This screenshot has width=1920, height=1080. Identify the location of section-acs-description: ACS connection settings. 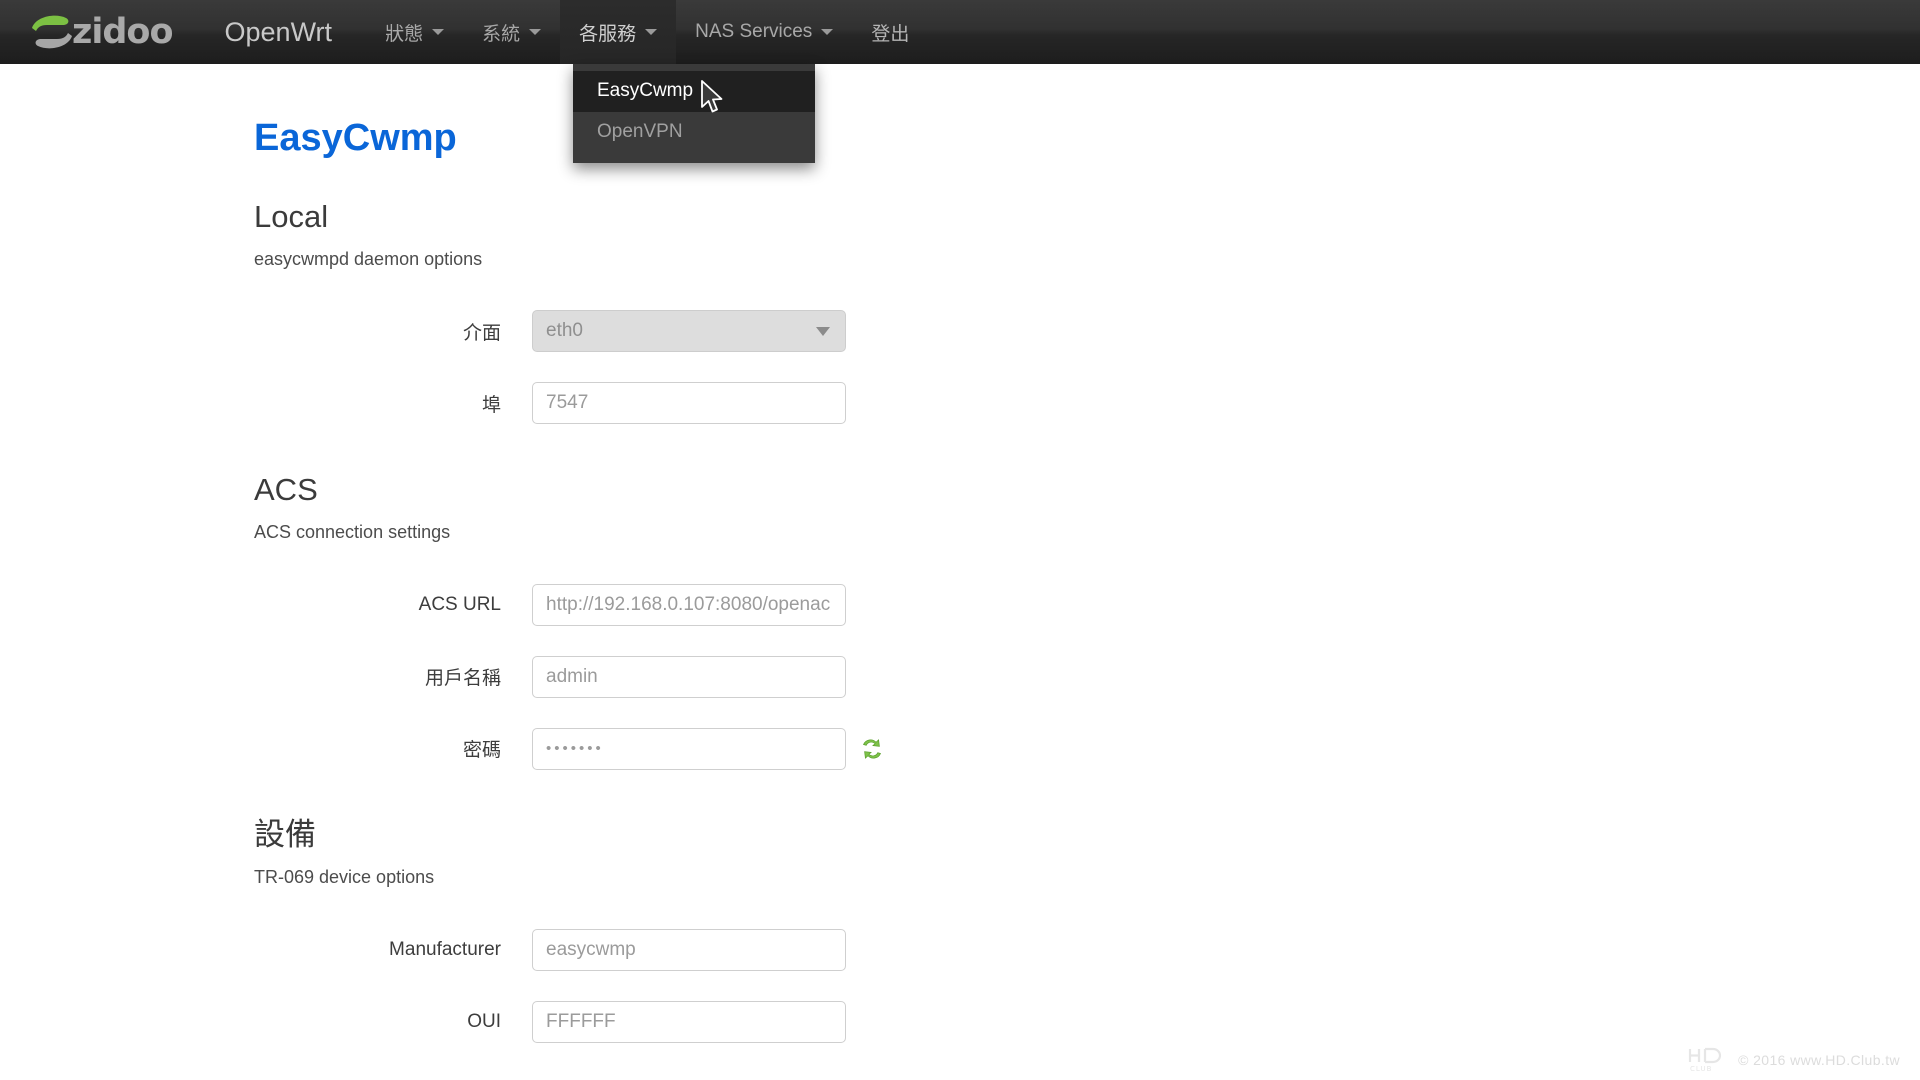
(352, 531).